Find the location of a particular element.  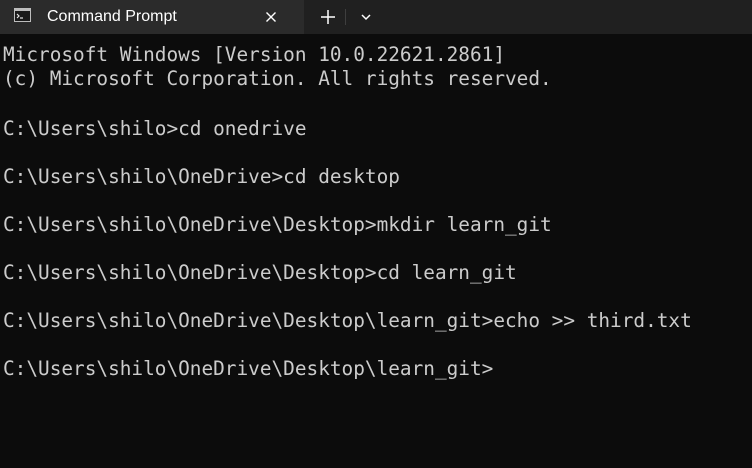

title-bar: Command Prompt is located at coordinates (376, 17).